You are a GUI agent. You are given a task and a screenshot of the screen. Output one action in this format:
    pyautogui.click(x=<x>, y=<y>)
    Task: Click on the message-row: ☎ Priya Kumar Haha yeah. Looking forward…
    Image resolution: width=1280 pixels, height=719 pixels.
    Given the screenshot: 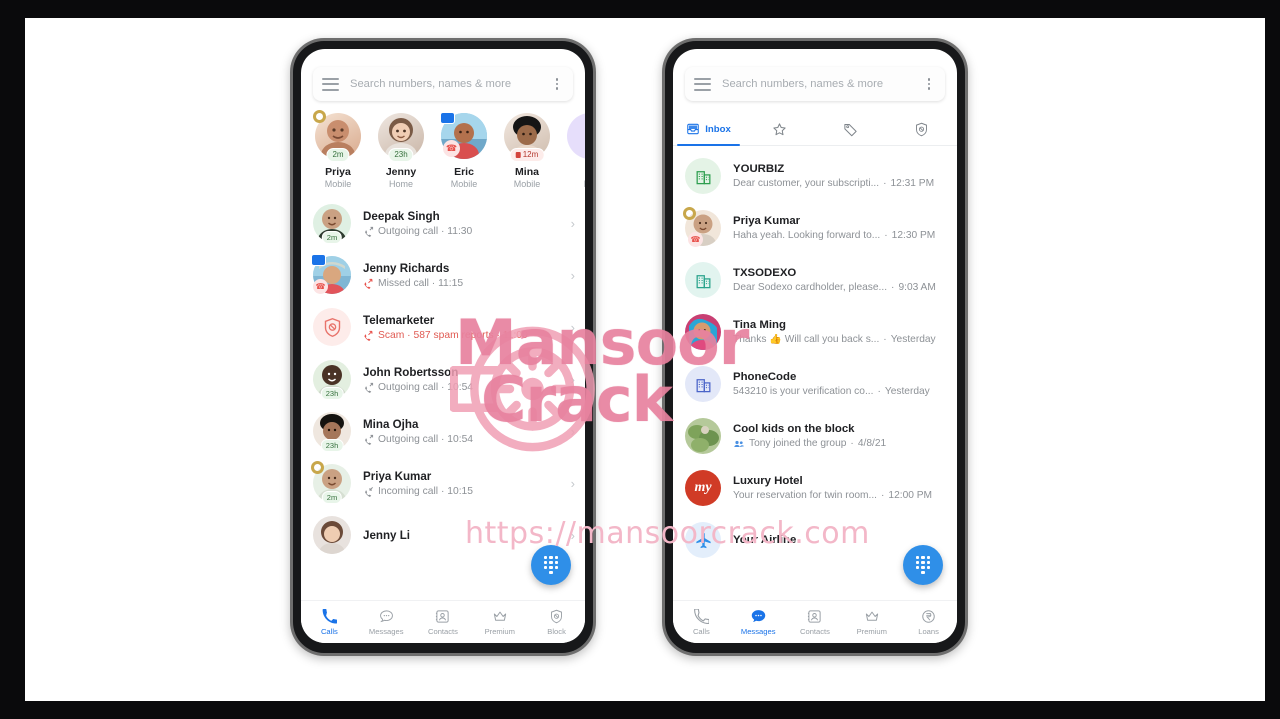 What is the action you would take?
    pyautogui.click(x=815, y=228)
    